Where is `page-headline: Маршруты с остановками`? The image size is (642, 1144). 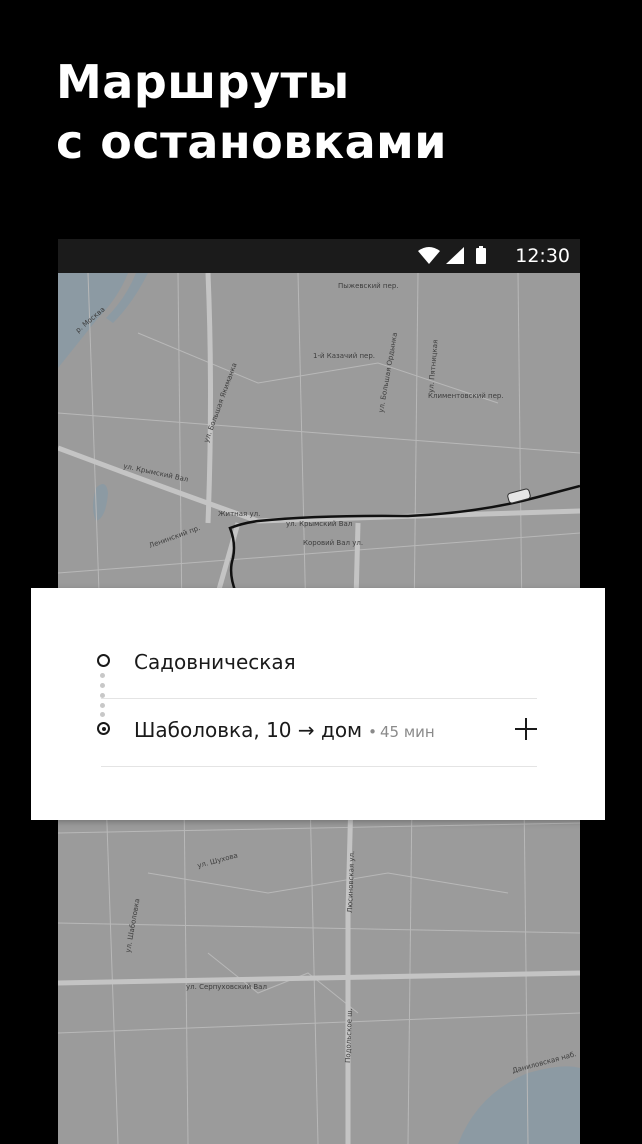
page-headline: Маршруты с остановками is located at coordinates (251, 112).